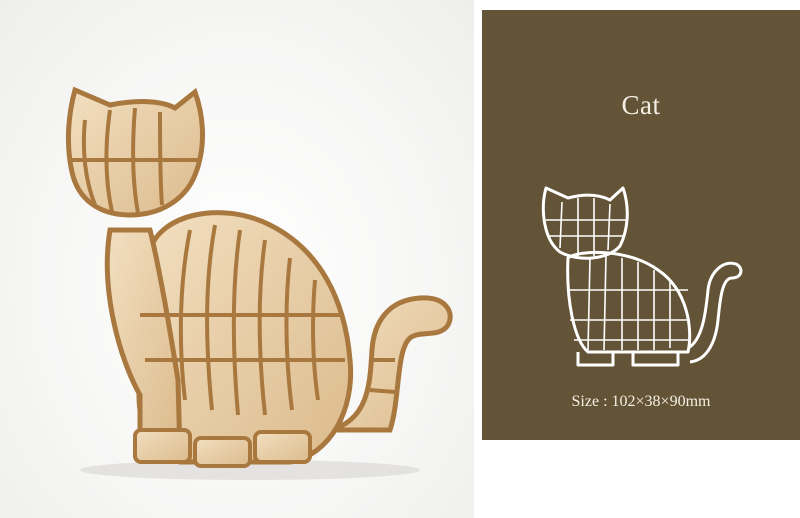 This screenshot has height=518, width=800. What do you see at coordinates (641, 105) in the screenshot?
I see `product-title: Cat` at bounding box center [641, 105].